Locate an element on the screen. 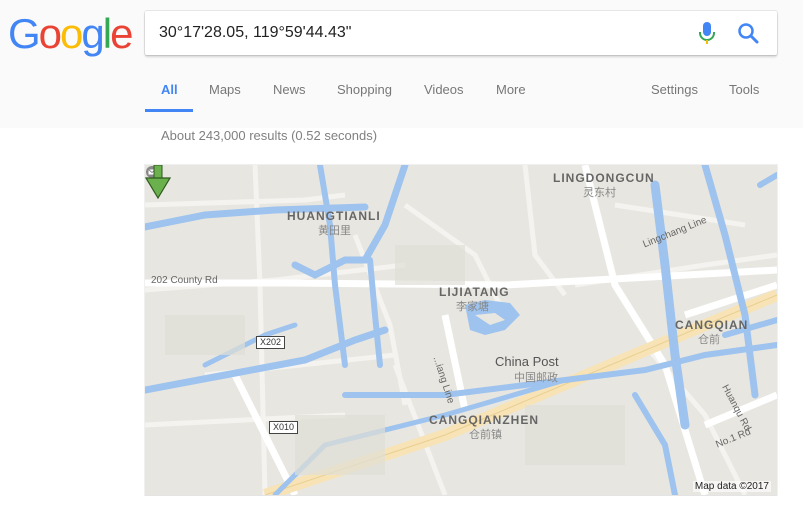 This screenshot has height=505, width=803. place-lingdongcun: LINGDONGCUN is located at coordinates (604, 178).